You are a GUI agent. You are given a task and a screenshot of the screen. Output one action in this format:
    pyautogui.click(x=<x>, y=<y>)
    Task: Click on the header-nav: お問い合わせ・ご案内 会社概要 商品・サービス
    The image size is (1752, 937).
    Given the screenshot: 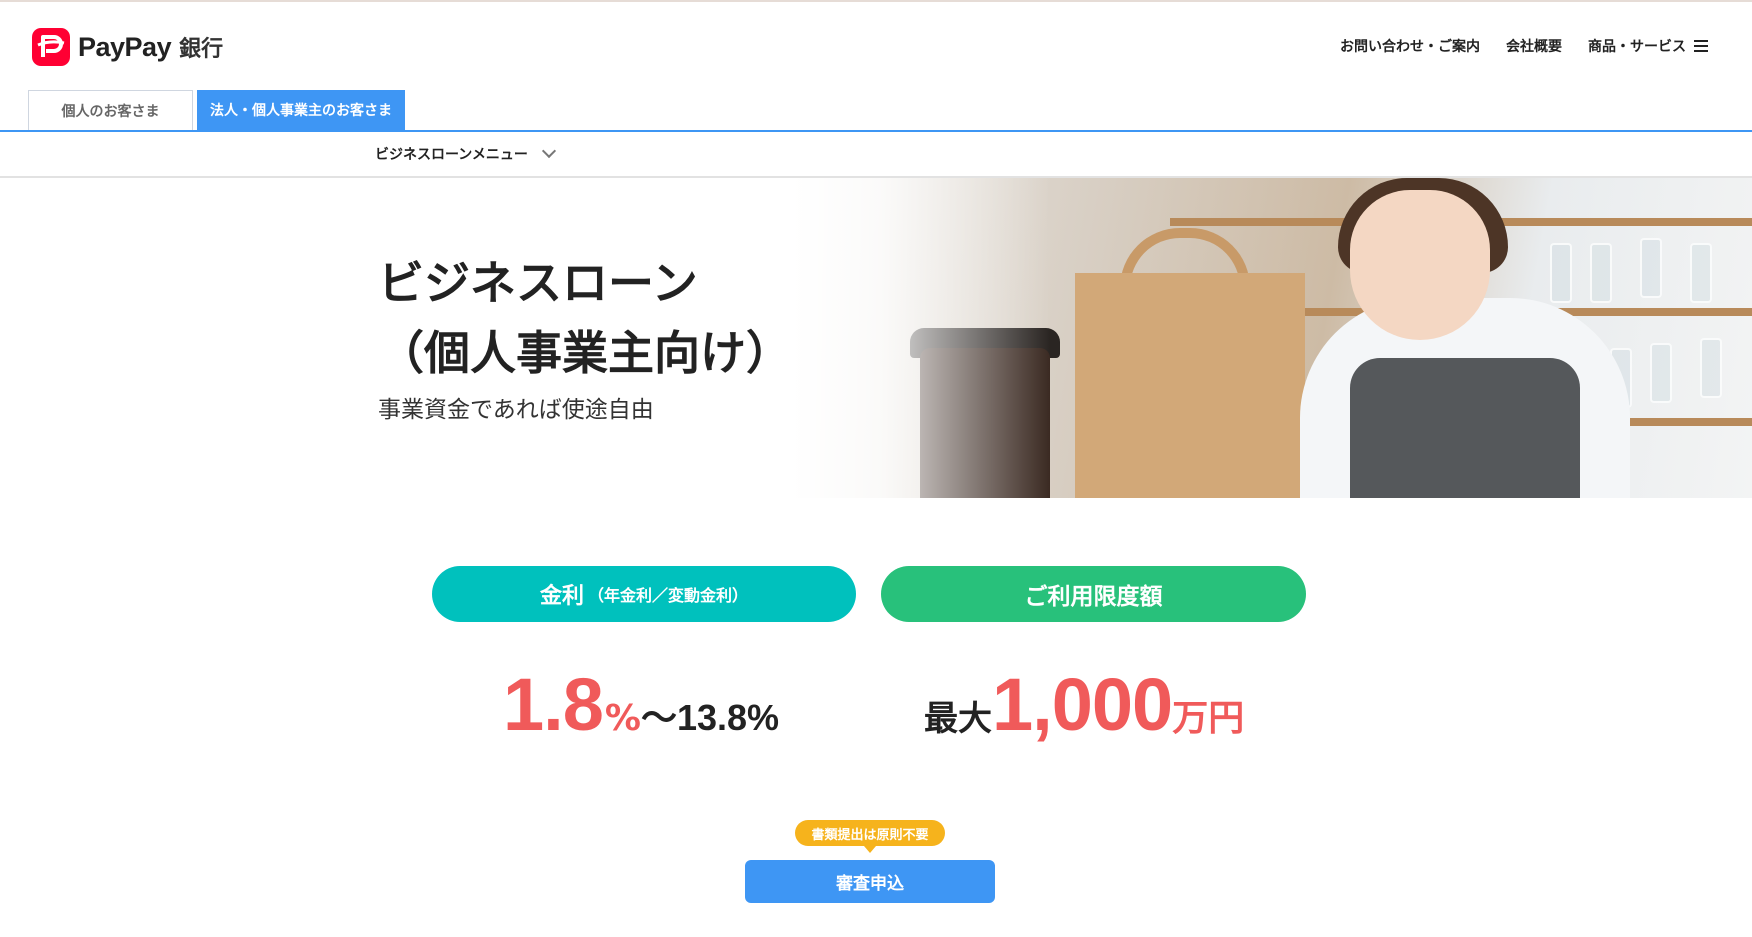 What is the action you would take?
    pyautogui.click(x=1524, y=46)
    